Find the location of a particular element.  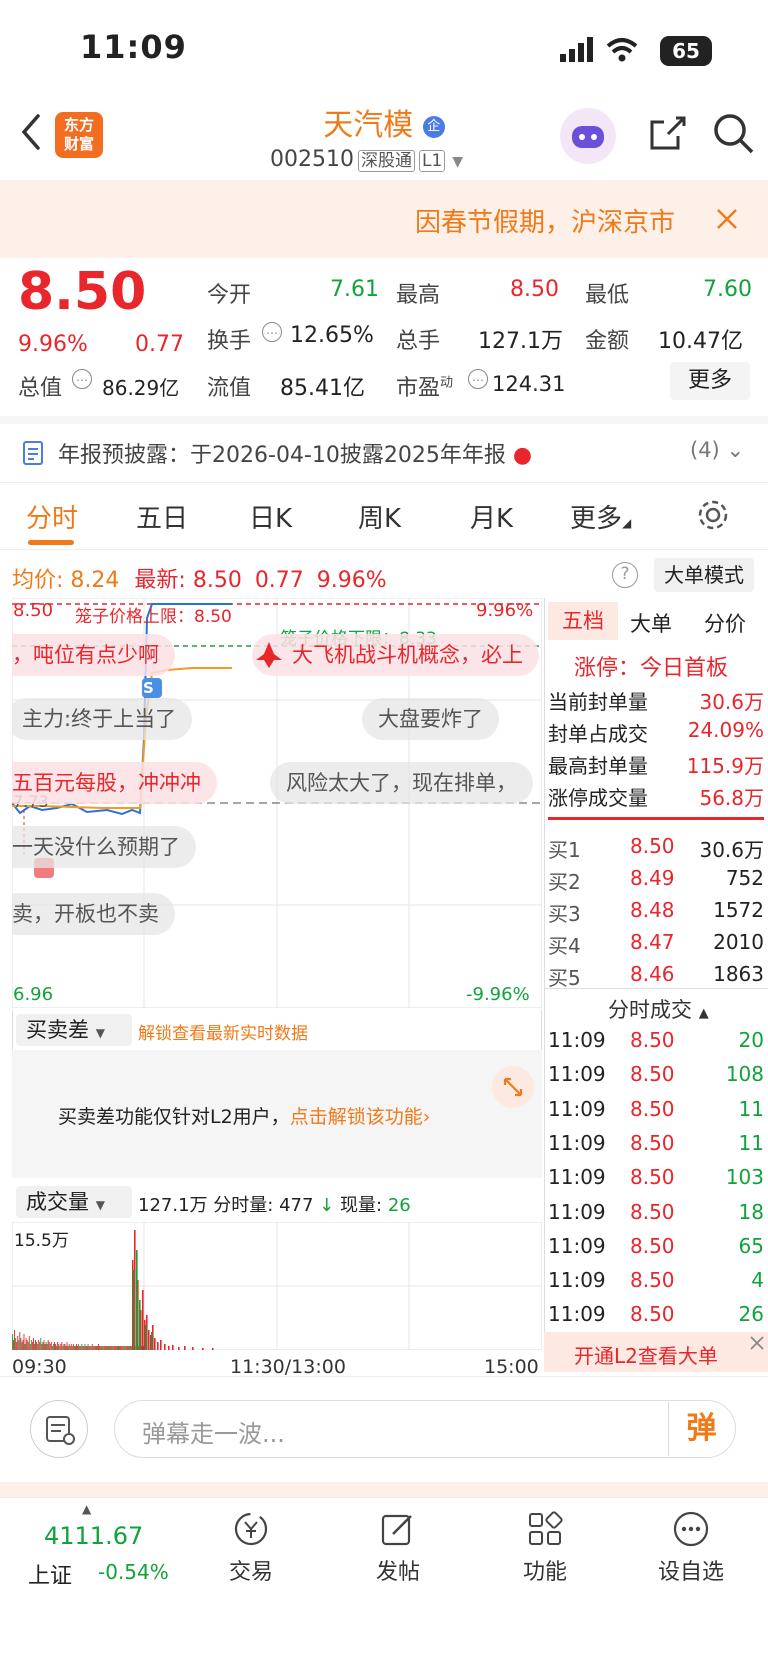

tab-more: 更多◢ is located at coordinates (600, 516).